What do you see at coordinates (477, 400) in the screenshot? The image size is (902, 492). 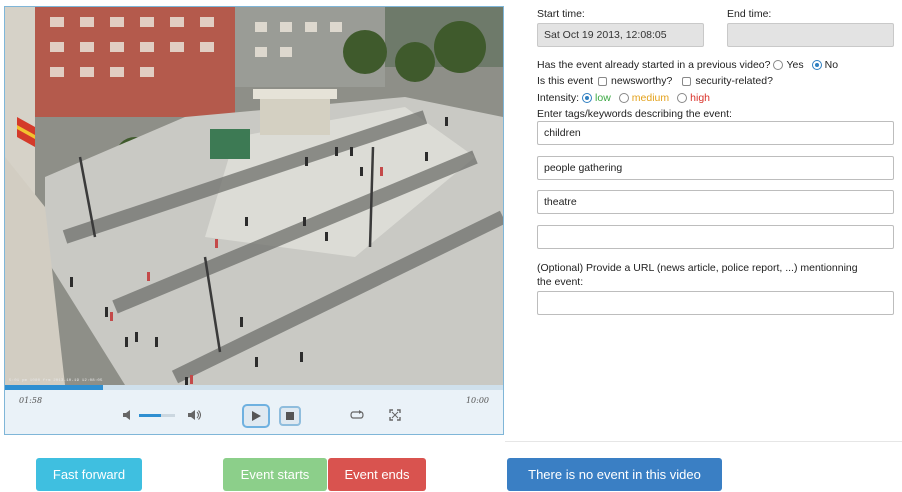 I see `total-time: 10:00` at bounding box center [477, 400].